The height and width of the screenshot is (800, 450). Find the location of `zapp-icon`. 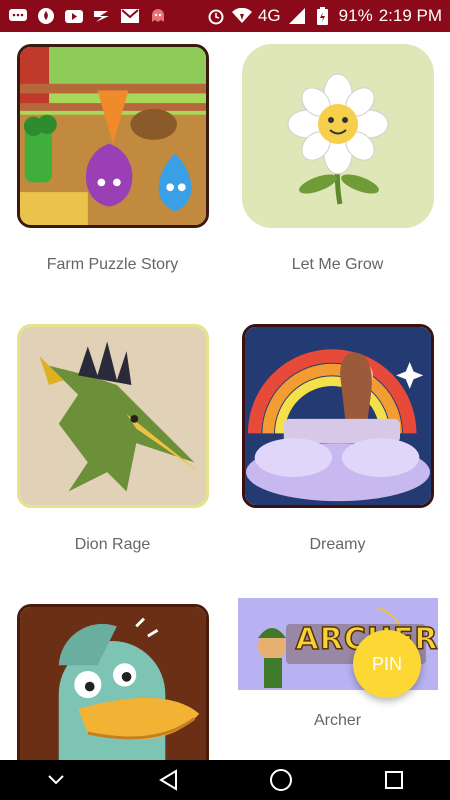

zapp-icon is located at coordinates (102, 16).